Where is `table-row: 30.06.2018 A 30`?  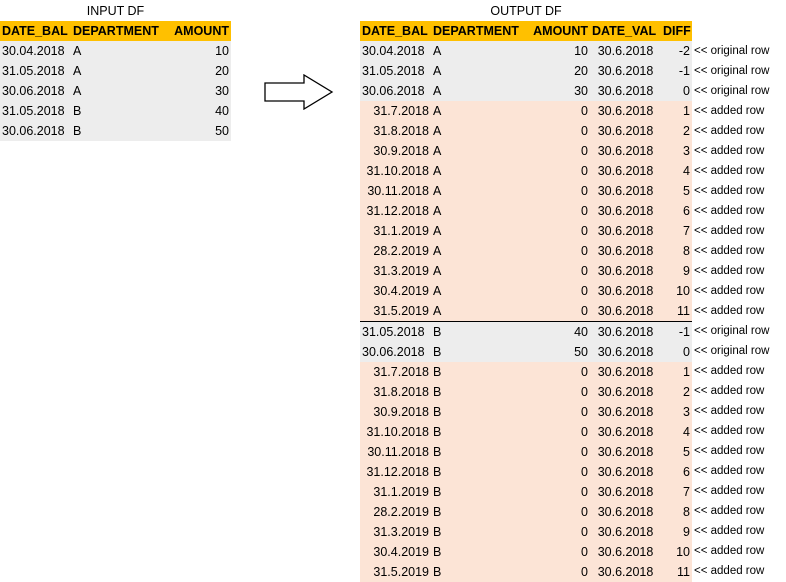 table-row: 30.06.2018 A 30 is located at coordinates (115, 91).